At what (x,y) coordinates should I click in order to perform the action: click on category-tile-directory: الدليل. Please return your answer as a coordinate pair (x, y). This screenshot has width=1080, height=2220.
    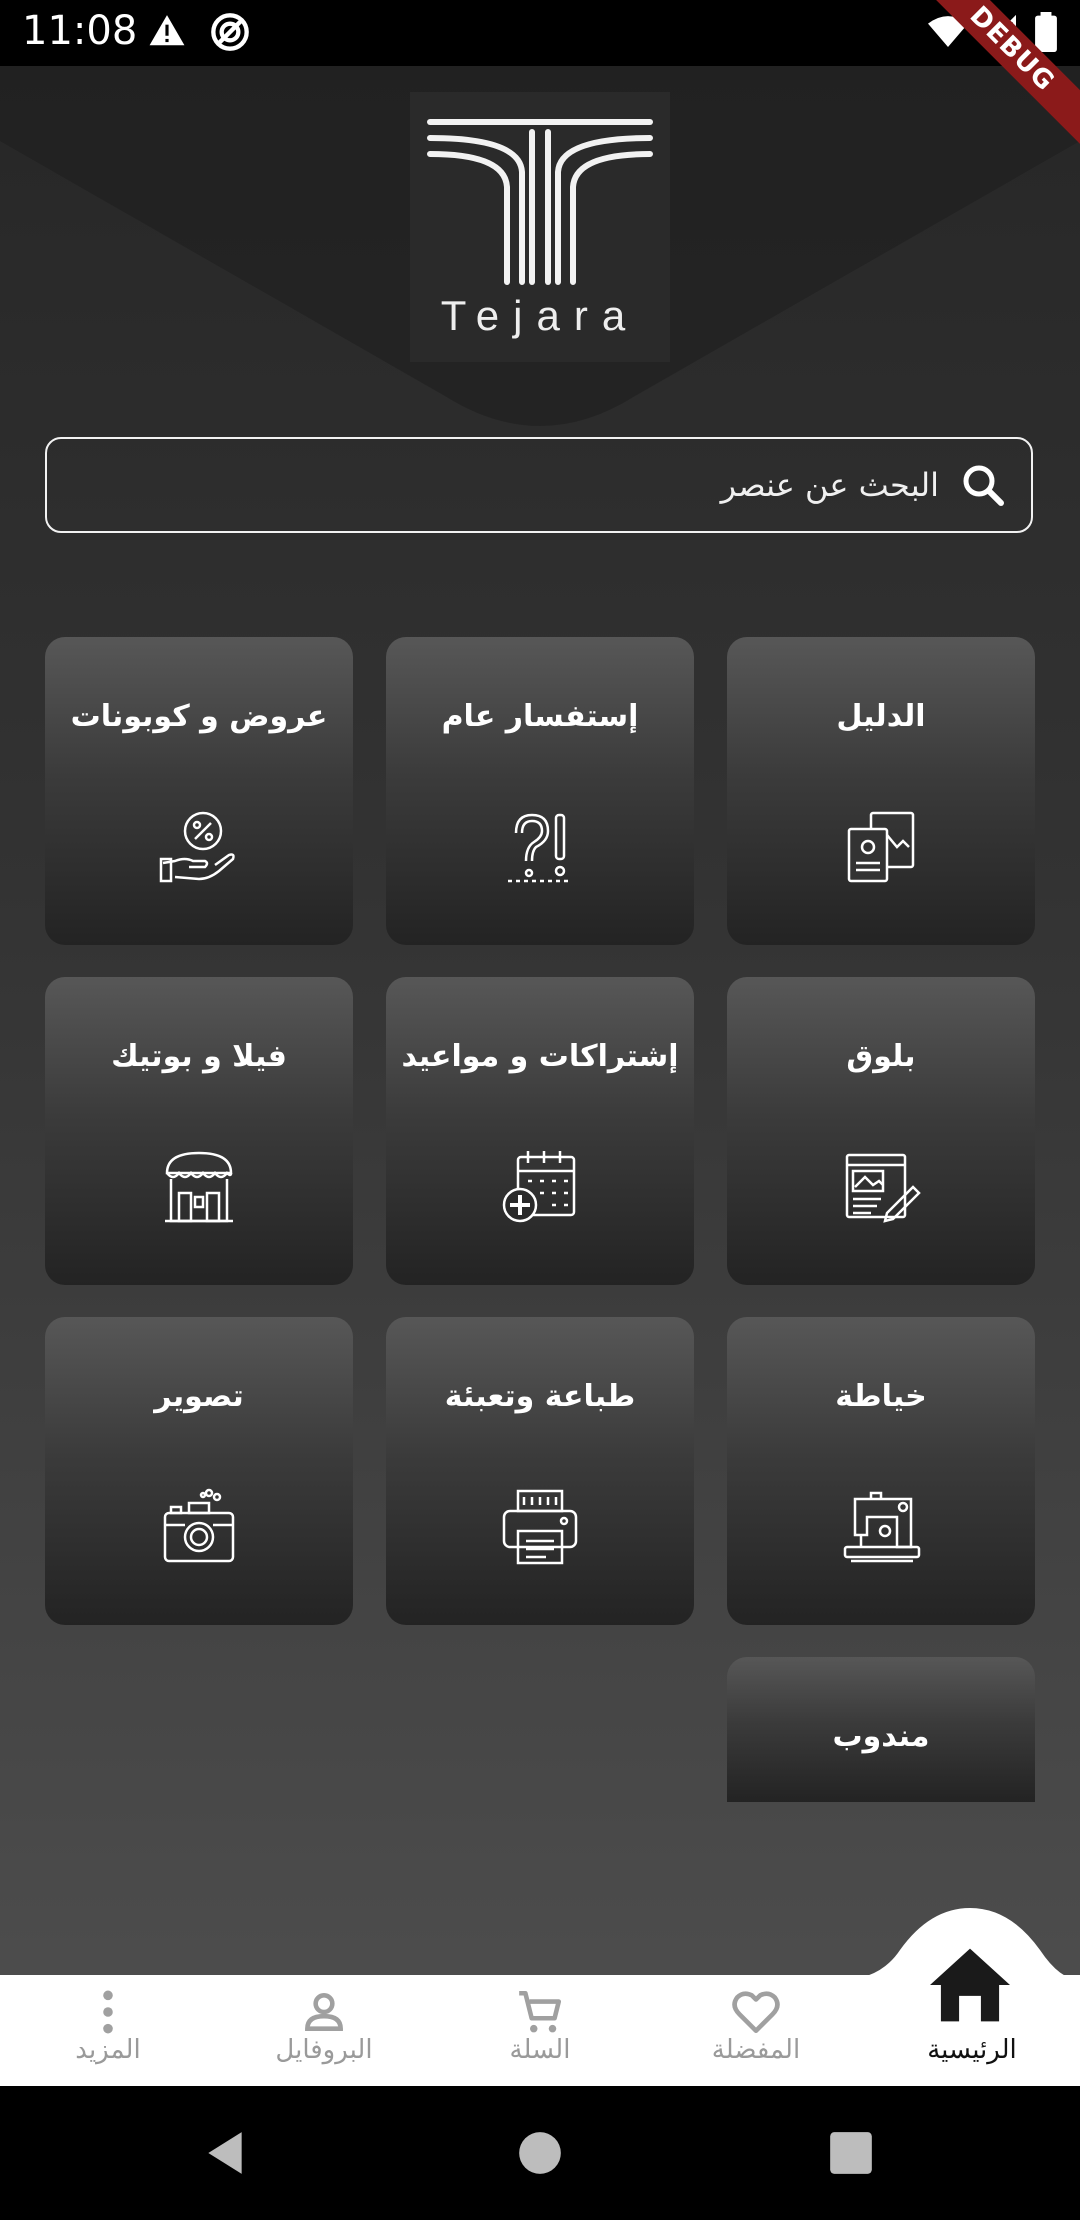
    Looking at the image, I should click on (881, 791).